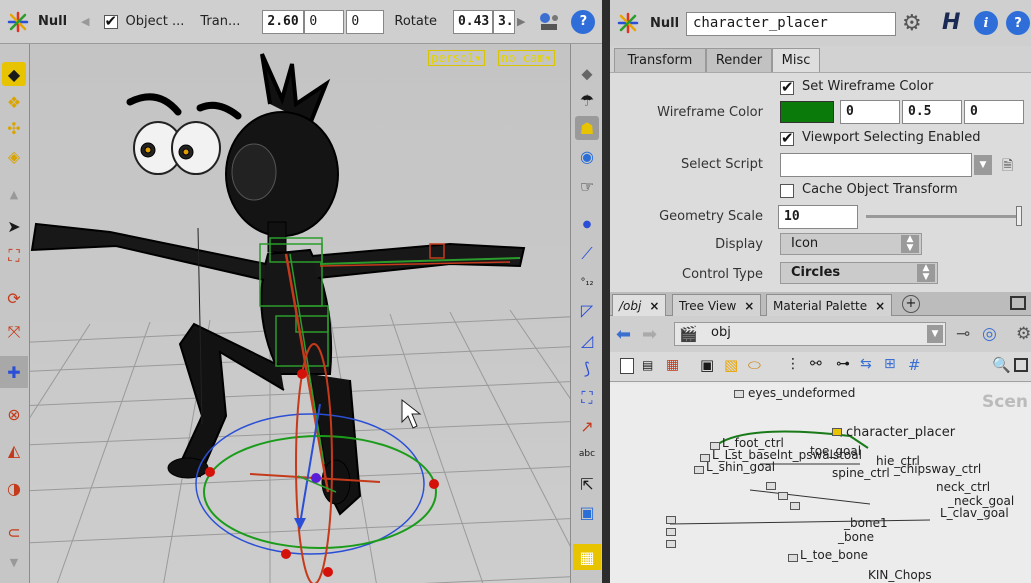  Describe the element at coordinates (989, 334) in the screenshot. I see `link-icon: ◎` at that location.